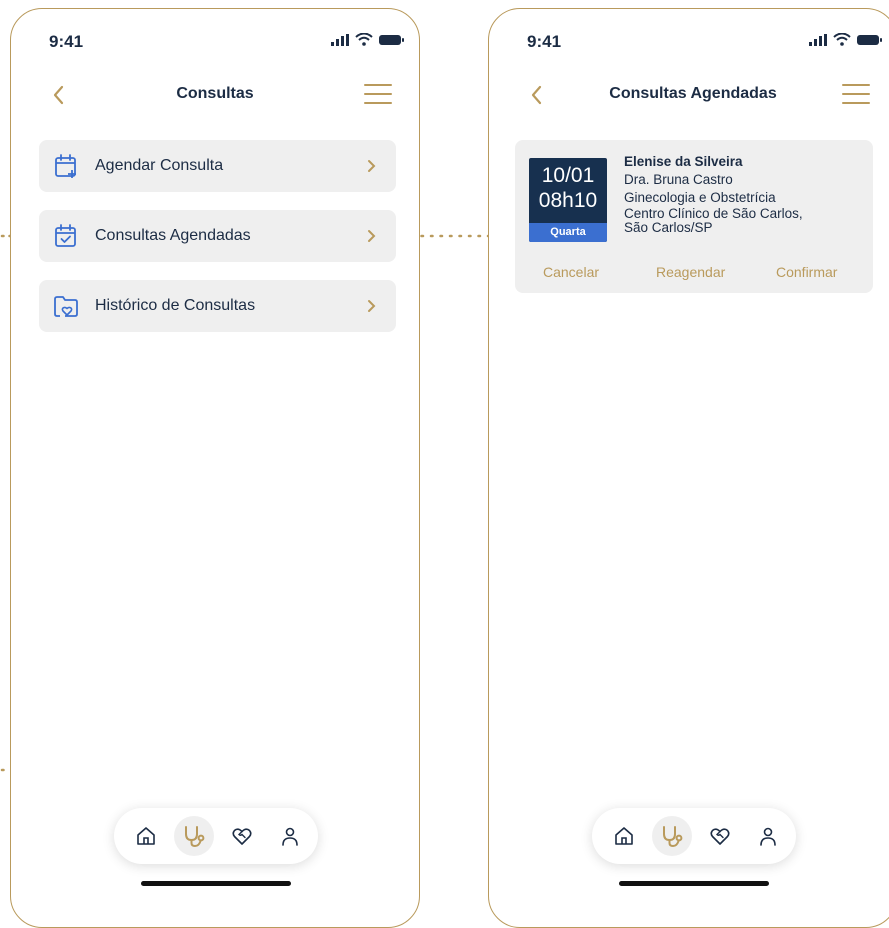 Image resolution: width=889 pixels, height=928 pixels. What do you see at coordinates (700, 197) in the screenshot?
I see `specialty: Ginecologia e Obstetrícia` at bounding box center [700, 197].